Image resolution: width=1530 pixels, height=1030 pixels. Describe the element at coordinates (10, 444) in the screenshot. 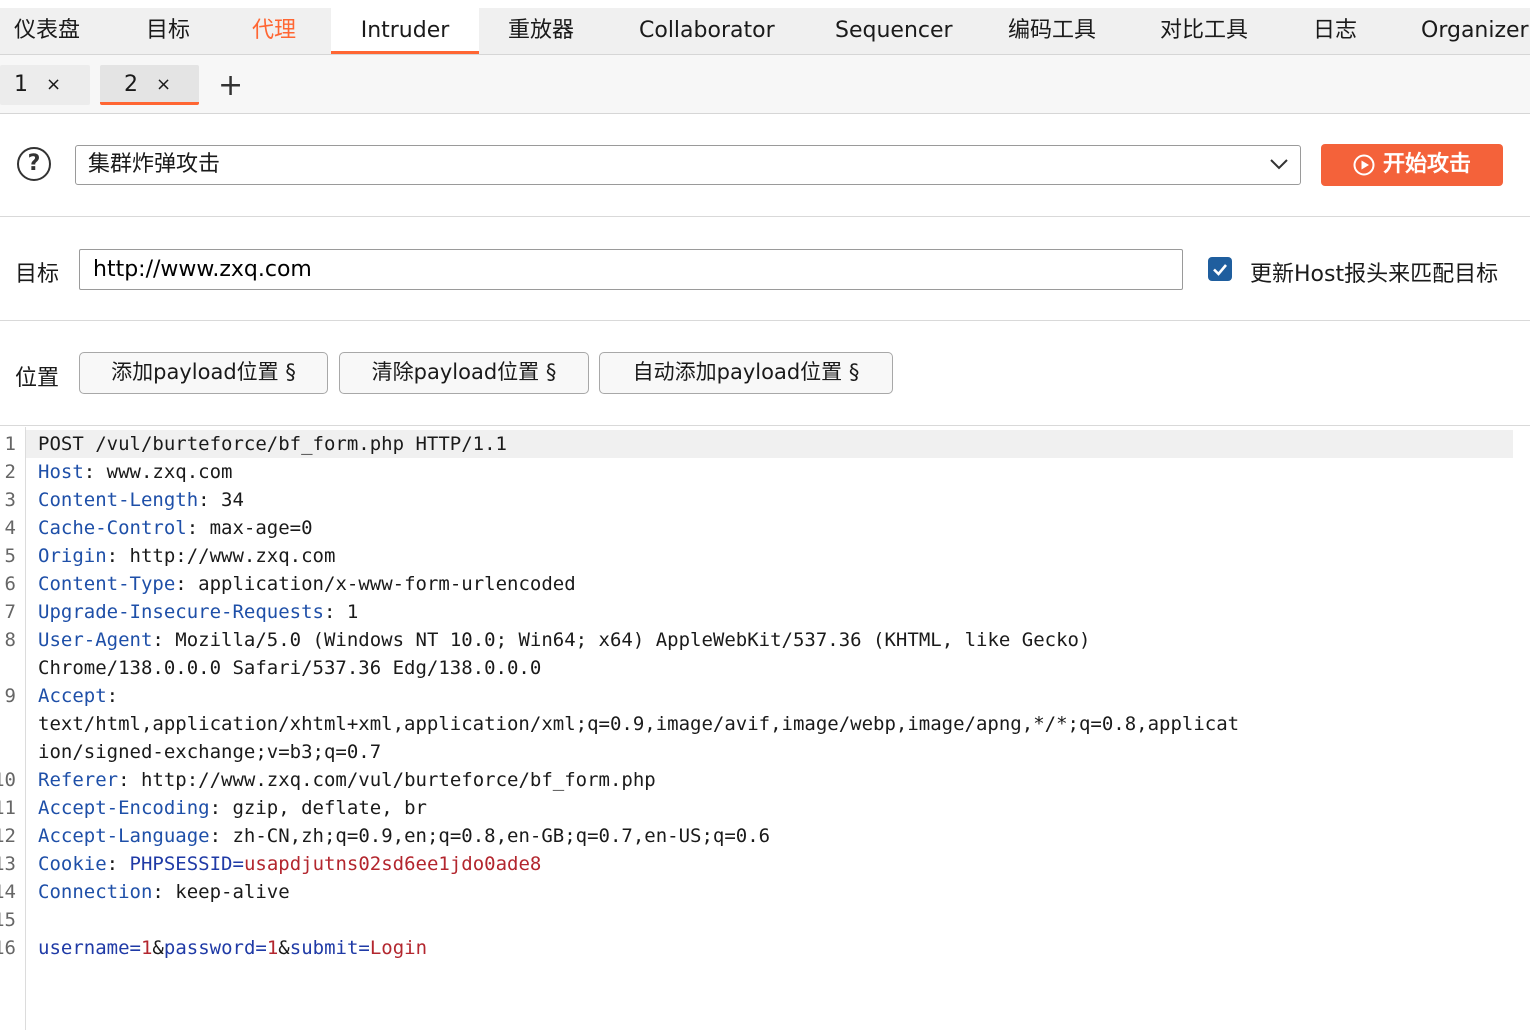

I see `line-number: 1` at that location.